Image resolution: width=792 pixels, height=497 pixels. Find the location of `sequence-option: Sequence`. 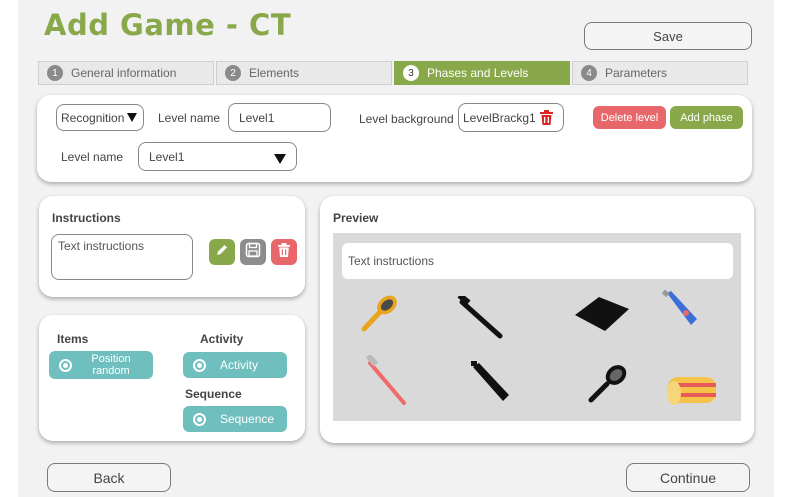

sequence-option: Sequence is located at coordinates (235, 419).